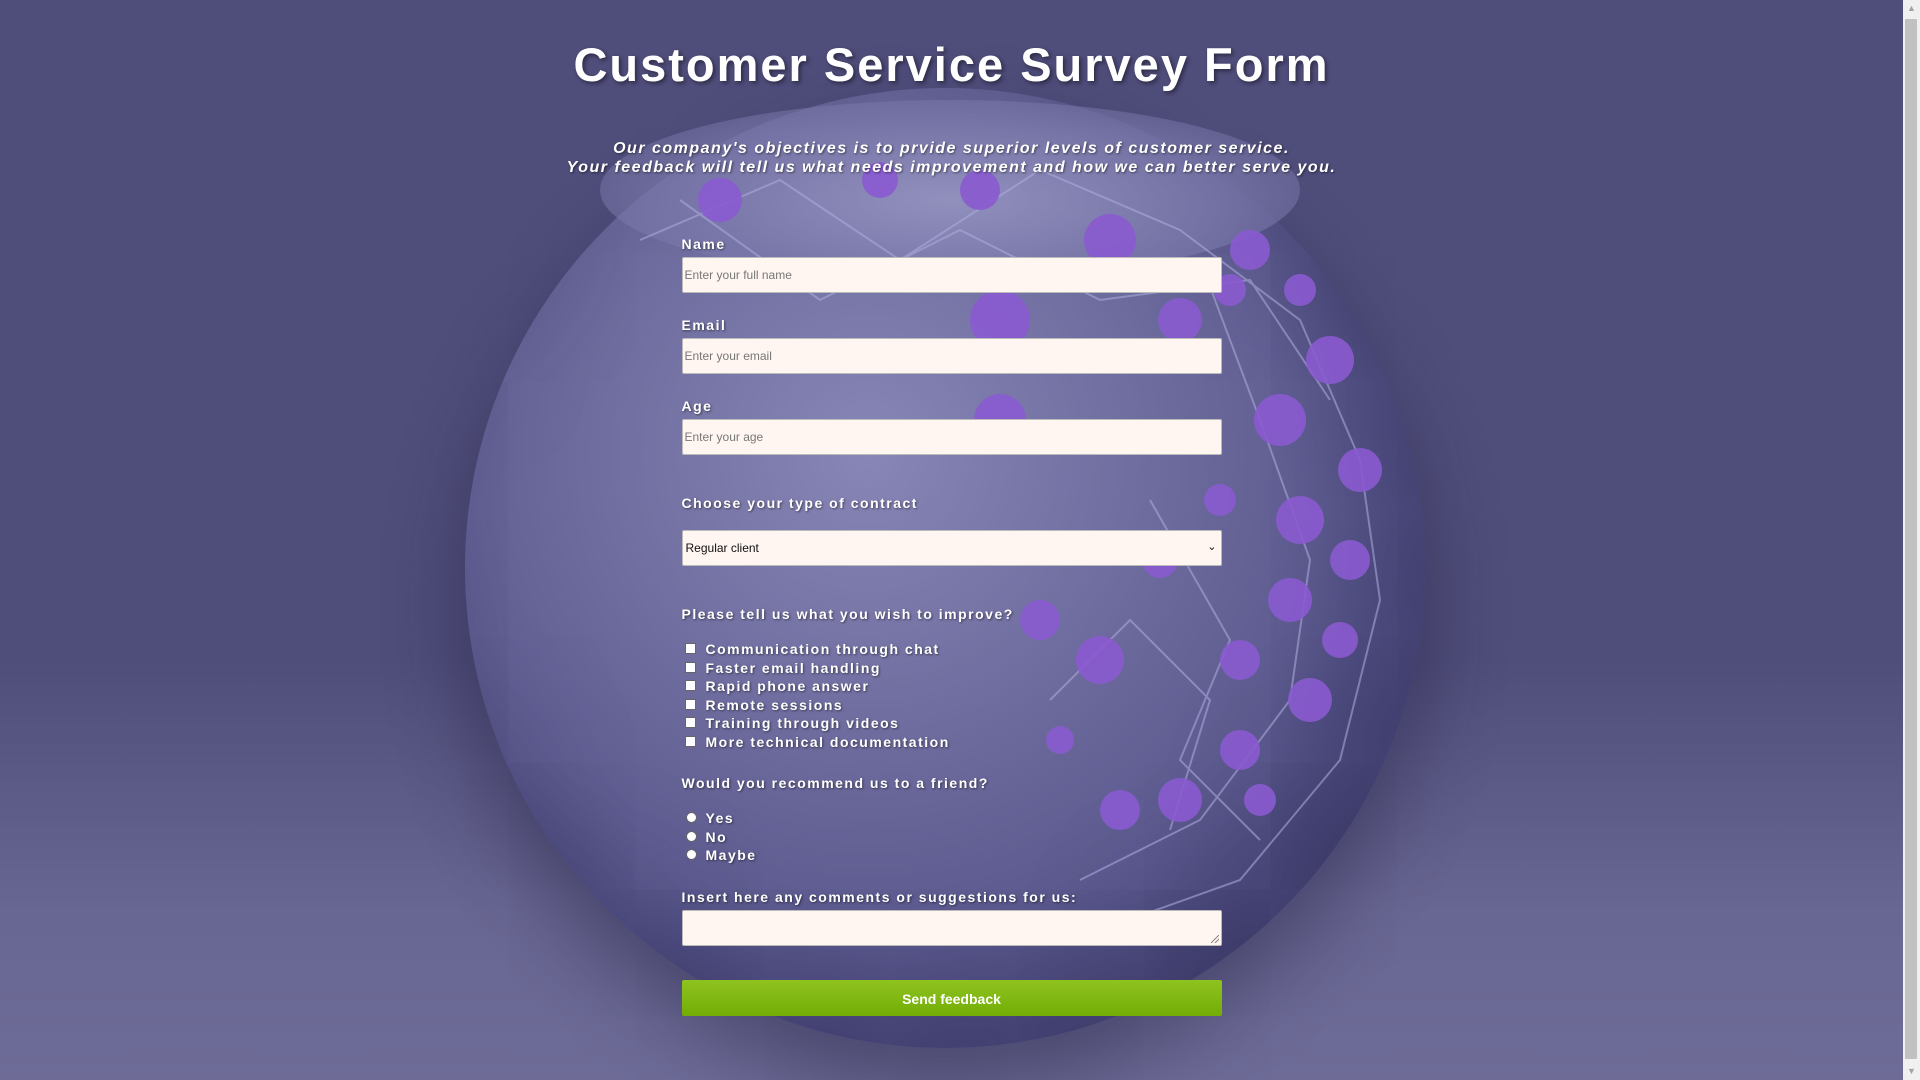 The image size is (1920, 1080). What do you see at coordinates (720, 818) in the screenshot?
I see `recommend-option-label: Yes` at bounding box center [720, 818].